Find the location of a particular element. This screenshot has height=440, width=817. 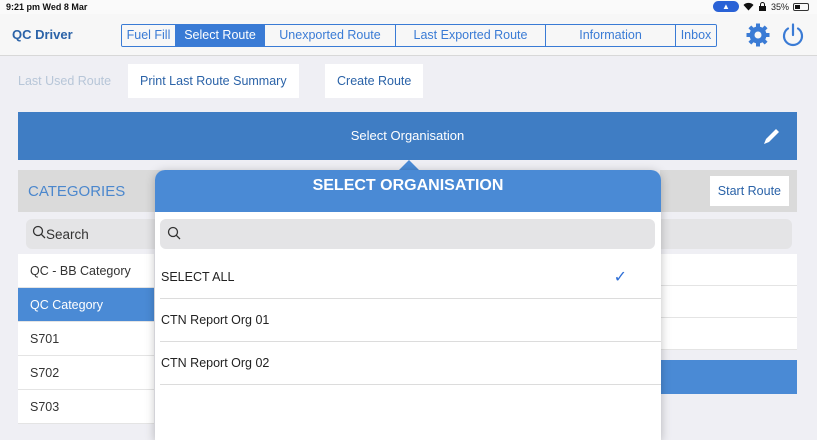

organisation-search-input is located at coordinates (416, 234).